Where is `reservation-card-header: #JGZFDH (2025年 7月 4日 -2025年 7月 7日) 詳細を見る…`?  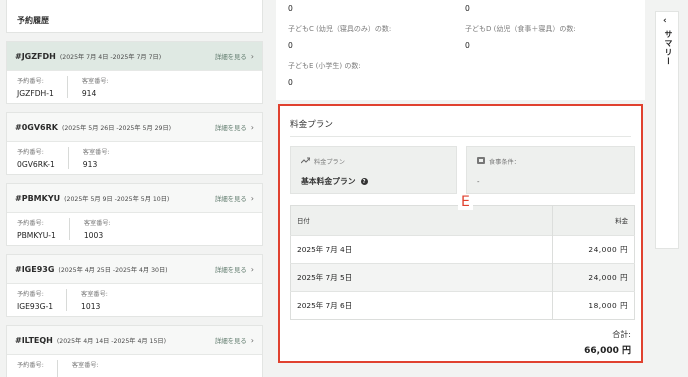
reservation-card-header: #JGZFDH (2025年 7月 4日 -2025年 7月 7日) 詳細を見る… is located at coordinates (134, 56).